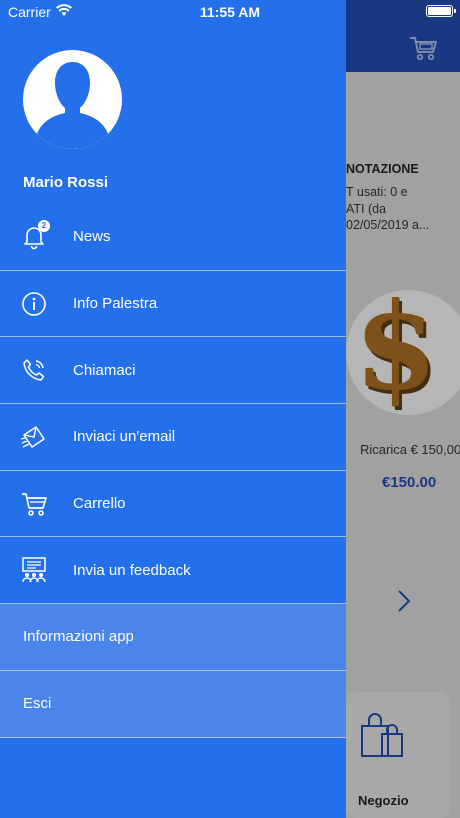 The width and height of the screenshot is (460, 818). I want to click on info-icon, so click(34, 304).